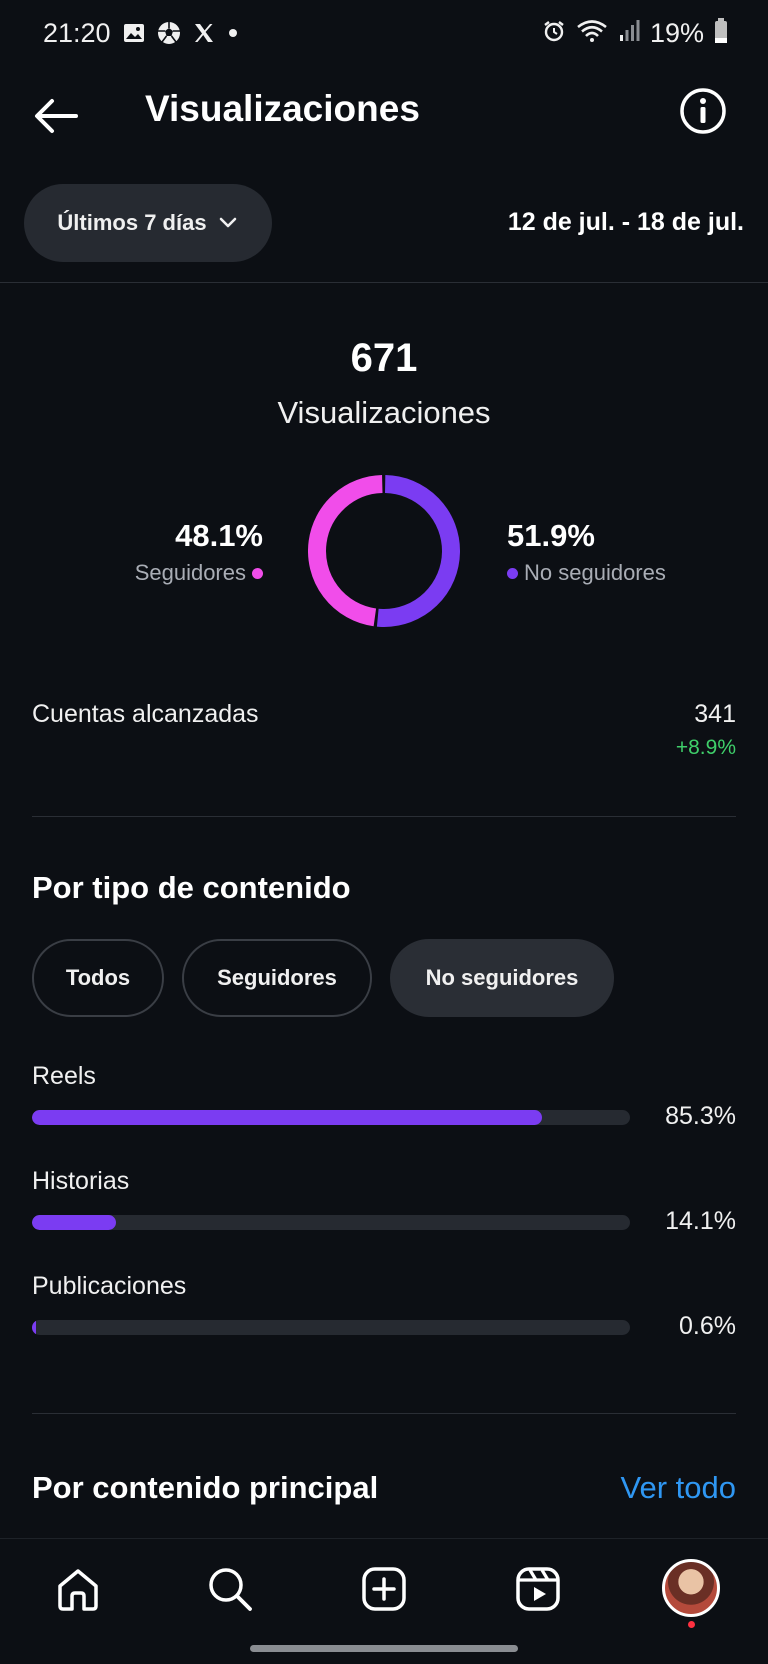  I want to click on home-icon, so click(78, 1590).